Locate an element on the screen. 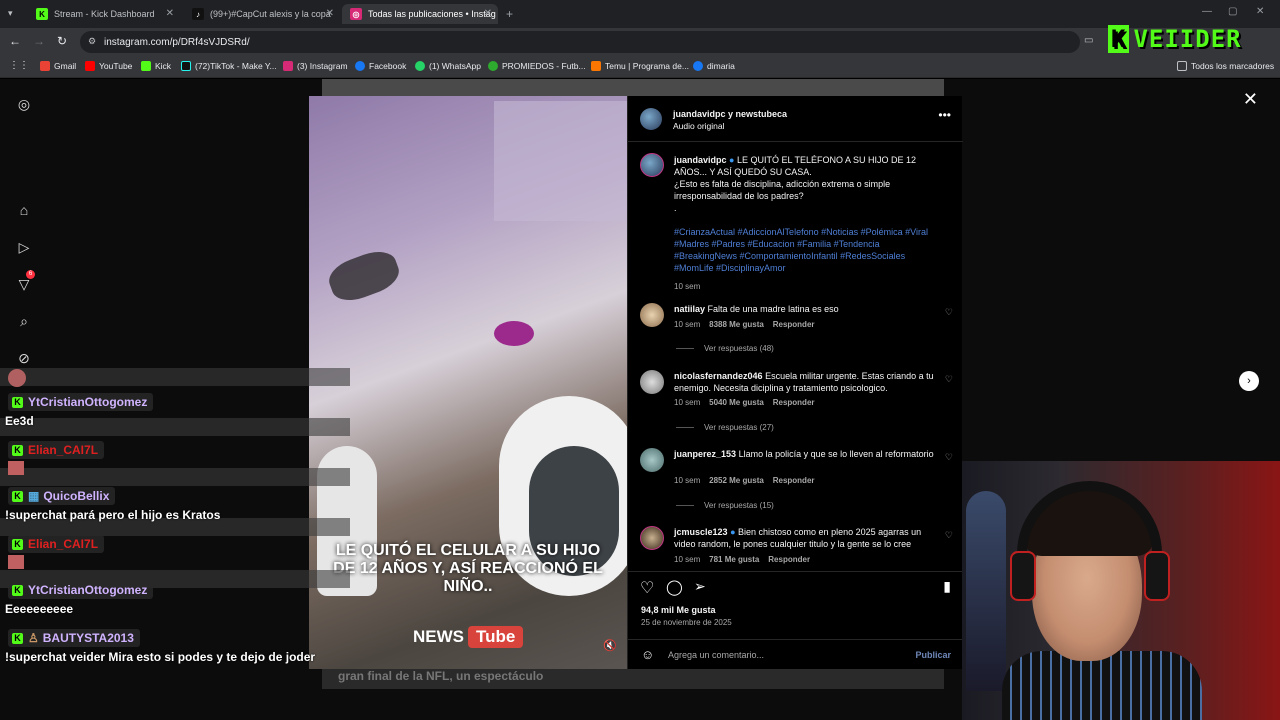  tab-search-icon: ▾ is located at coordinates (10, 13).